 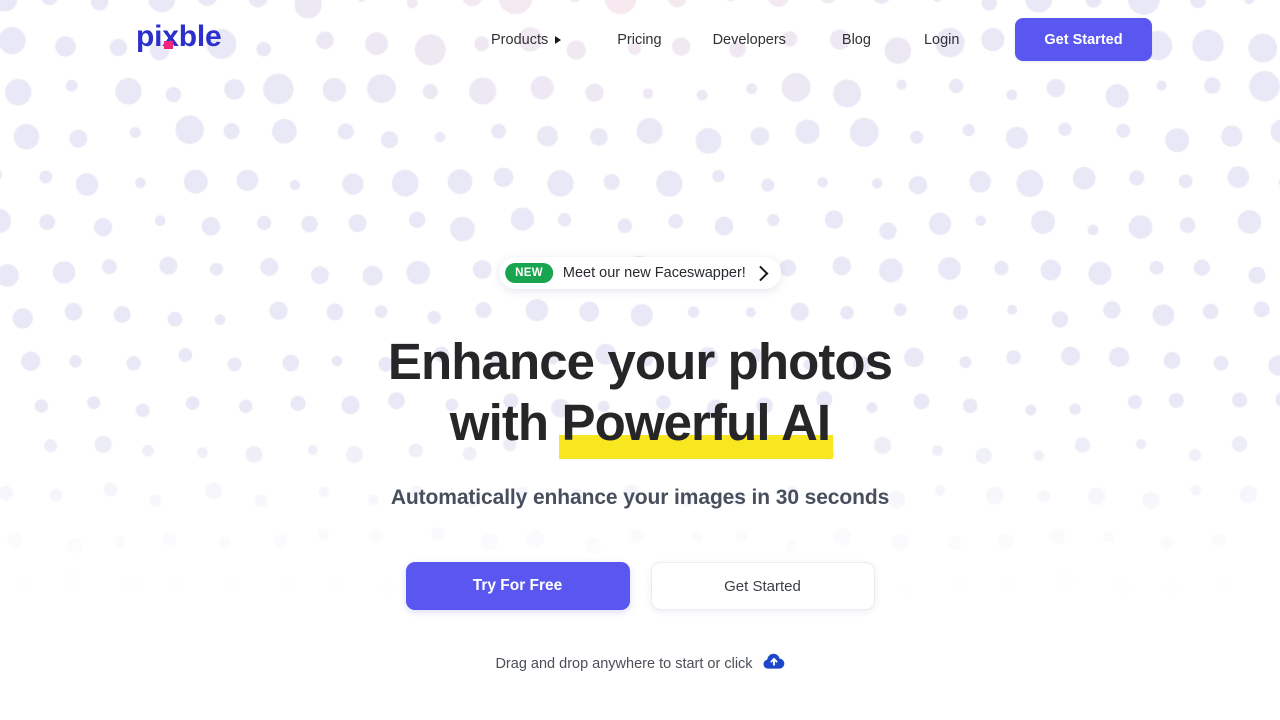 What do you see at coordinates (760, 273) in the screenshot?
I see `chevron-right-icon` at bounding box center [760, 273].